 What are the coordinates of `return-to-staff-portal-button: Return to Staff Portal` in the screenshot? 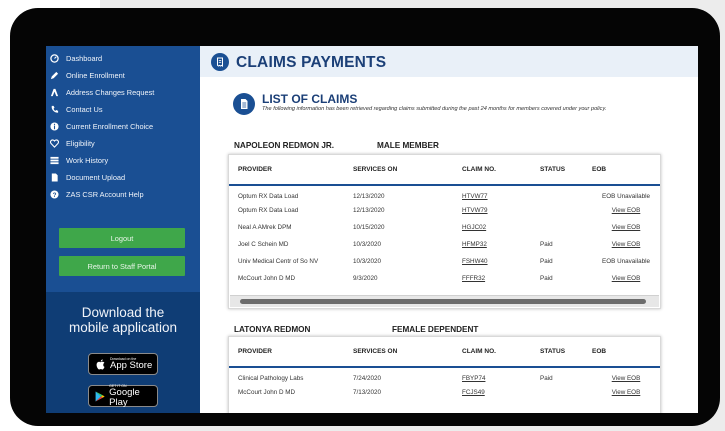 It's located at (122, 266).